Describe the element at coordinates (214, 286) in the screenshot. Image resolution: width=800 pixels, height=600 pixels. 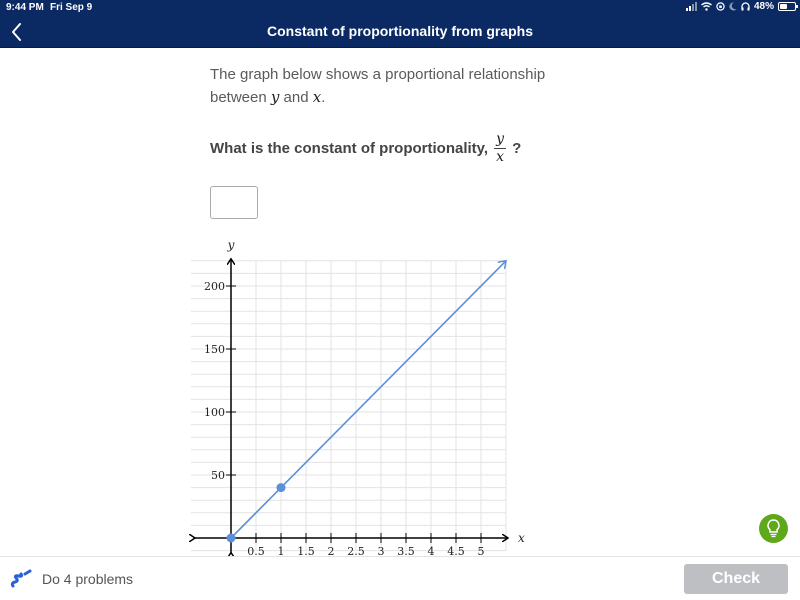
I see `y-tick-label: 200` at that location.